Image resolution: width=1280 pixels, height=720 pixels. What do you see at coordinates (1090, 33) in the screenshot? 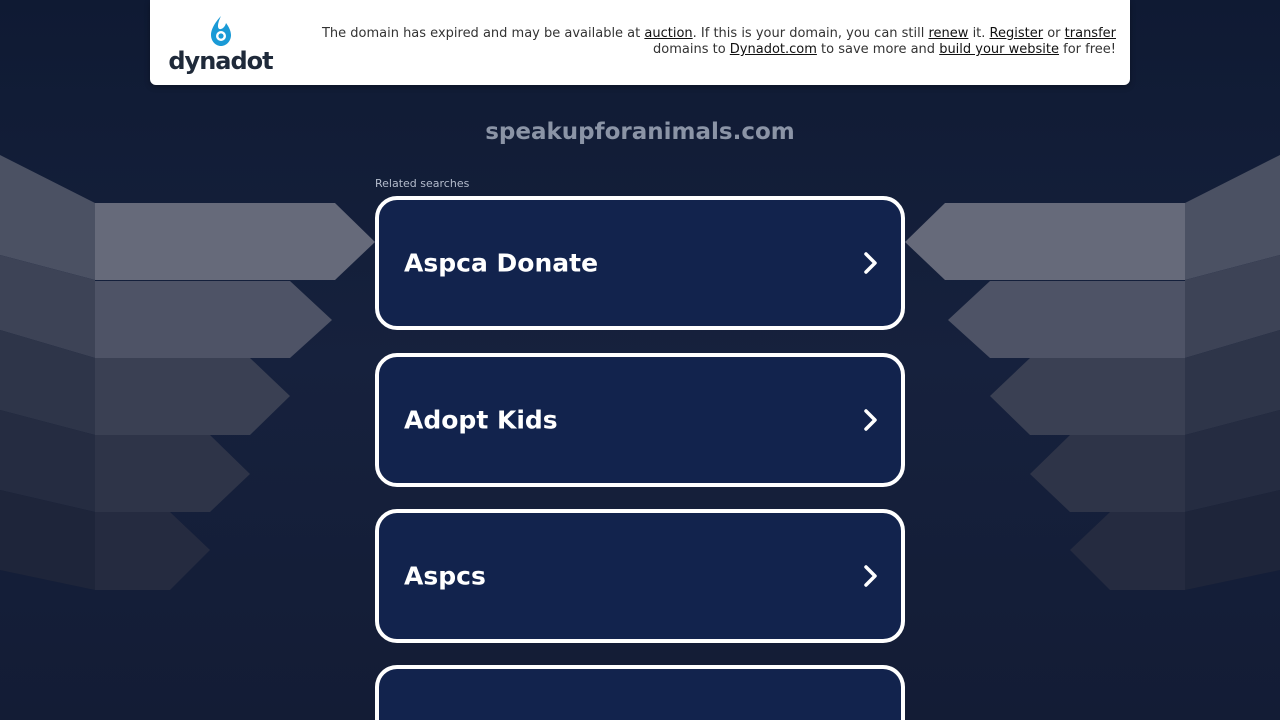
I see `transfer-link: transfer` at bounding box center [1090, 33].